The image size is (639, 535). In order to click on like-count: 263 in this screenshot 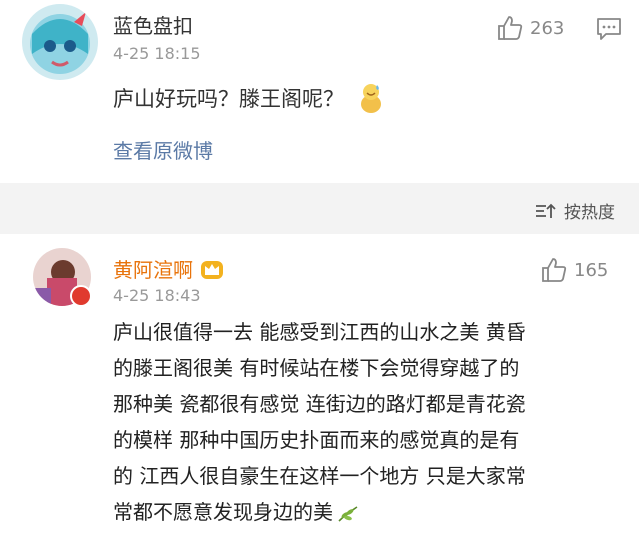, I will do `click(547, 28)`.